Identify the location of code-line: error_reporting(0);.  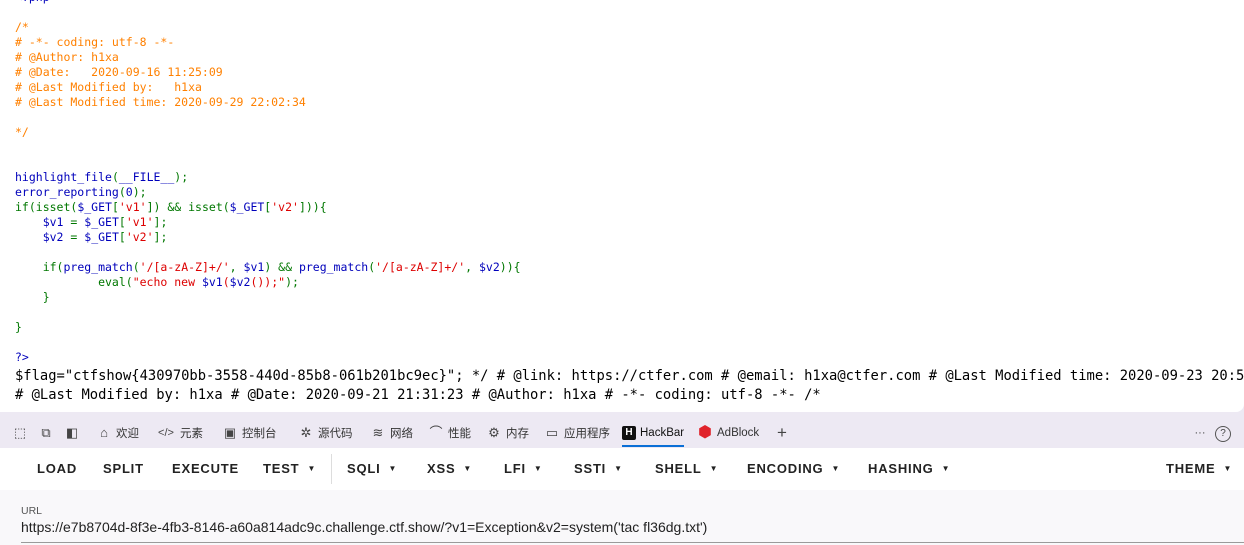
(268, 192).